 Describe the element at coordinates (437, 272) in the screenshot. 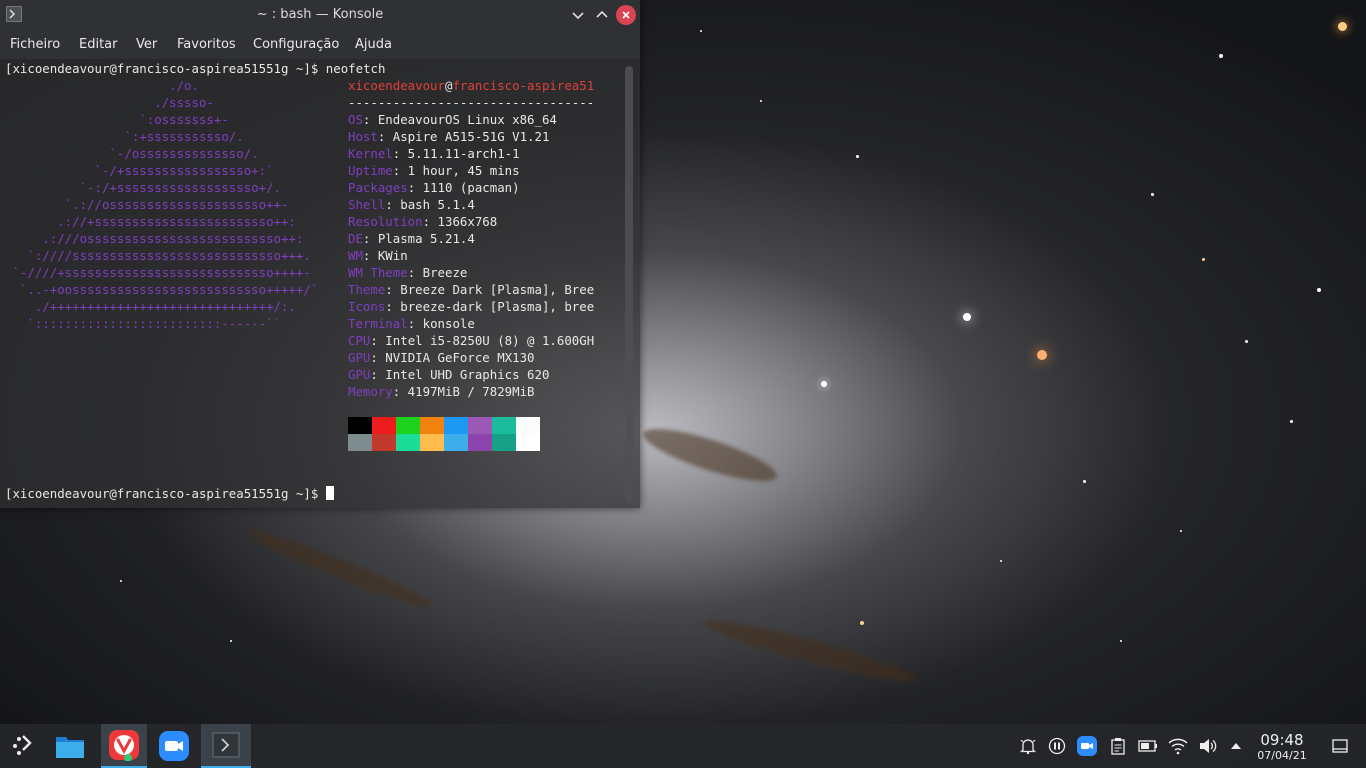

I see `info-value: : Breeze` at that location.